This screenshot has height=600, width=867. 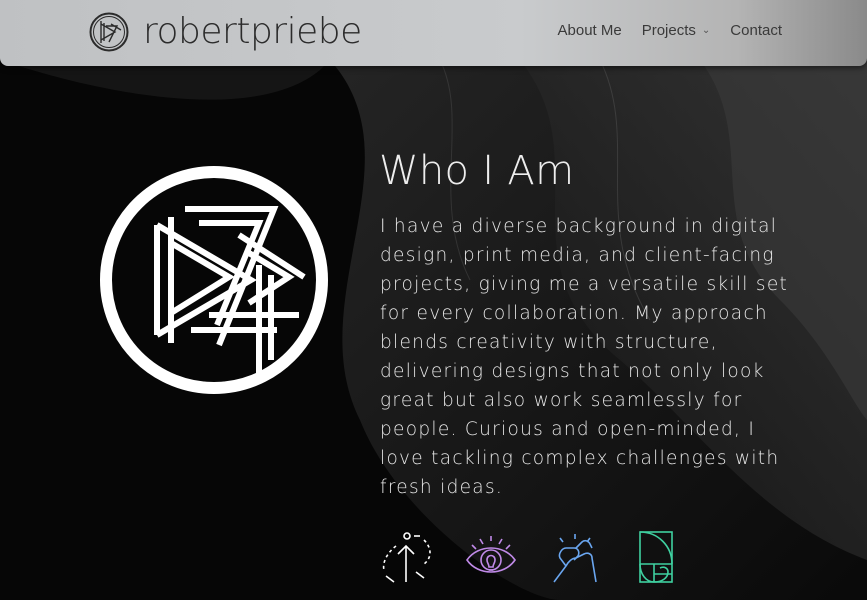 I want to click on handshake-icon, so click(x=575, y=558).